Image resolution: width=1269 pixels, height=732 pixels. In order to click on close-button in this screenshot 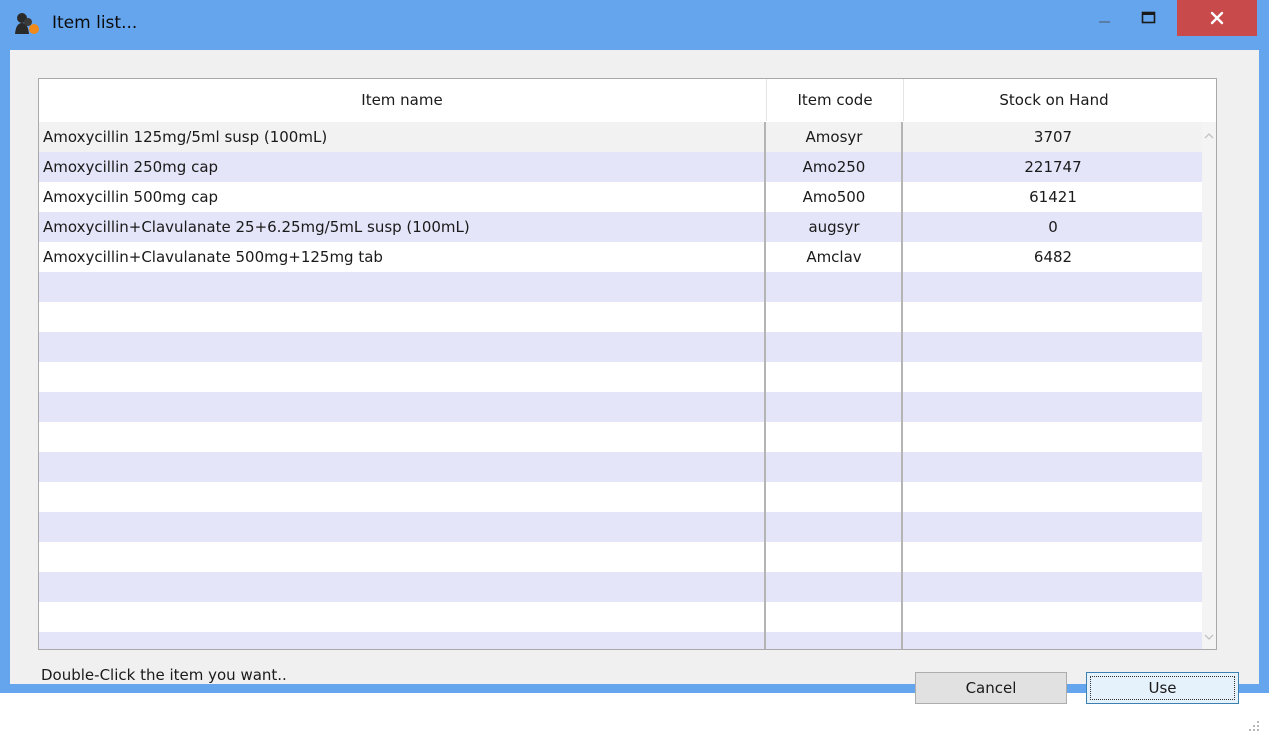, I will do `click(1217, 18)`.